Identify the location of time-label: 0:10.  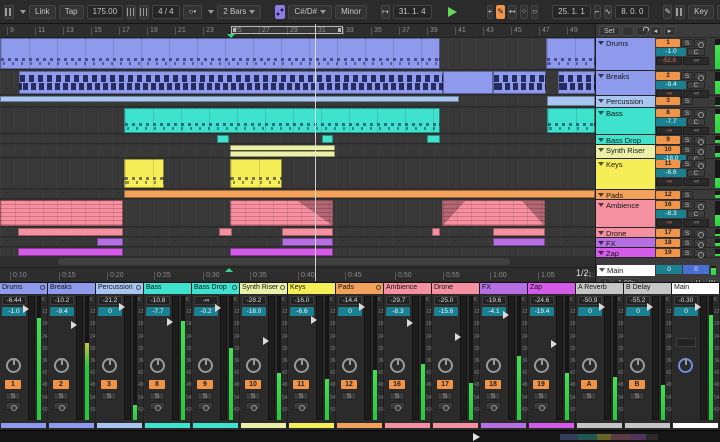
(18, 276).